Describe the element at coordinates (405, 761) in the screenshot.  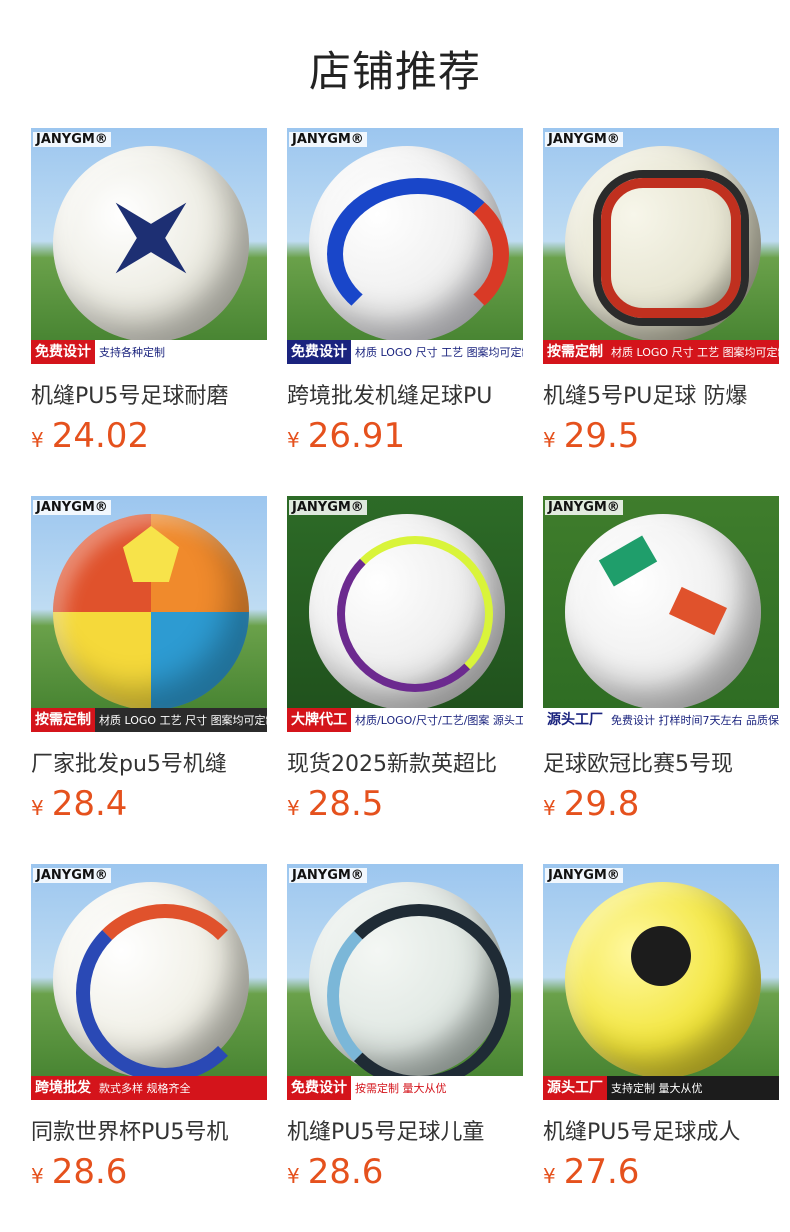
I see `product-name: 现货2025新款英超比` at that location.